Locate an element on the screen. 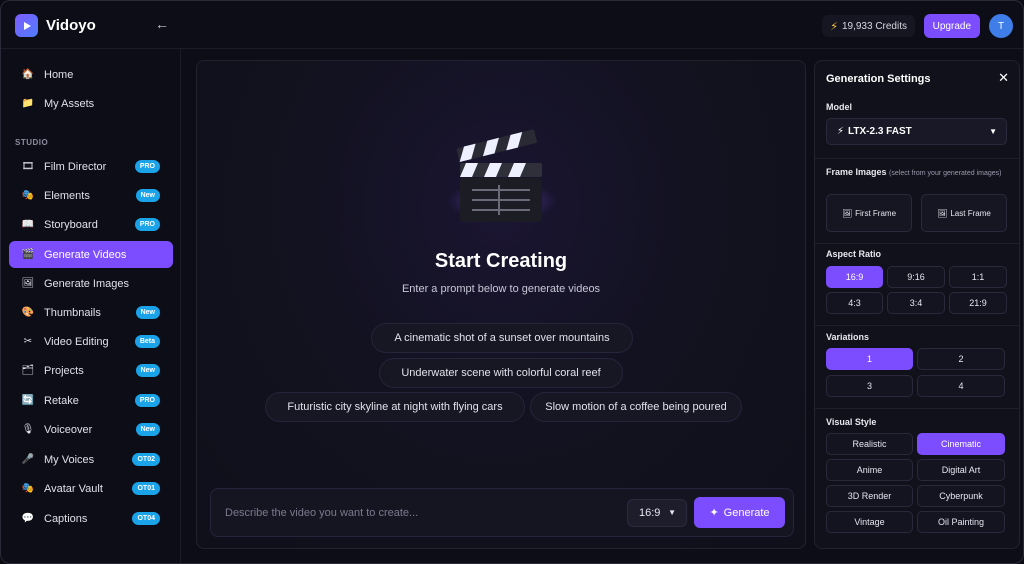  elements-icon: 🎭 is located at coordinates (28, 195).